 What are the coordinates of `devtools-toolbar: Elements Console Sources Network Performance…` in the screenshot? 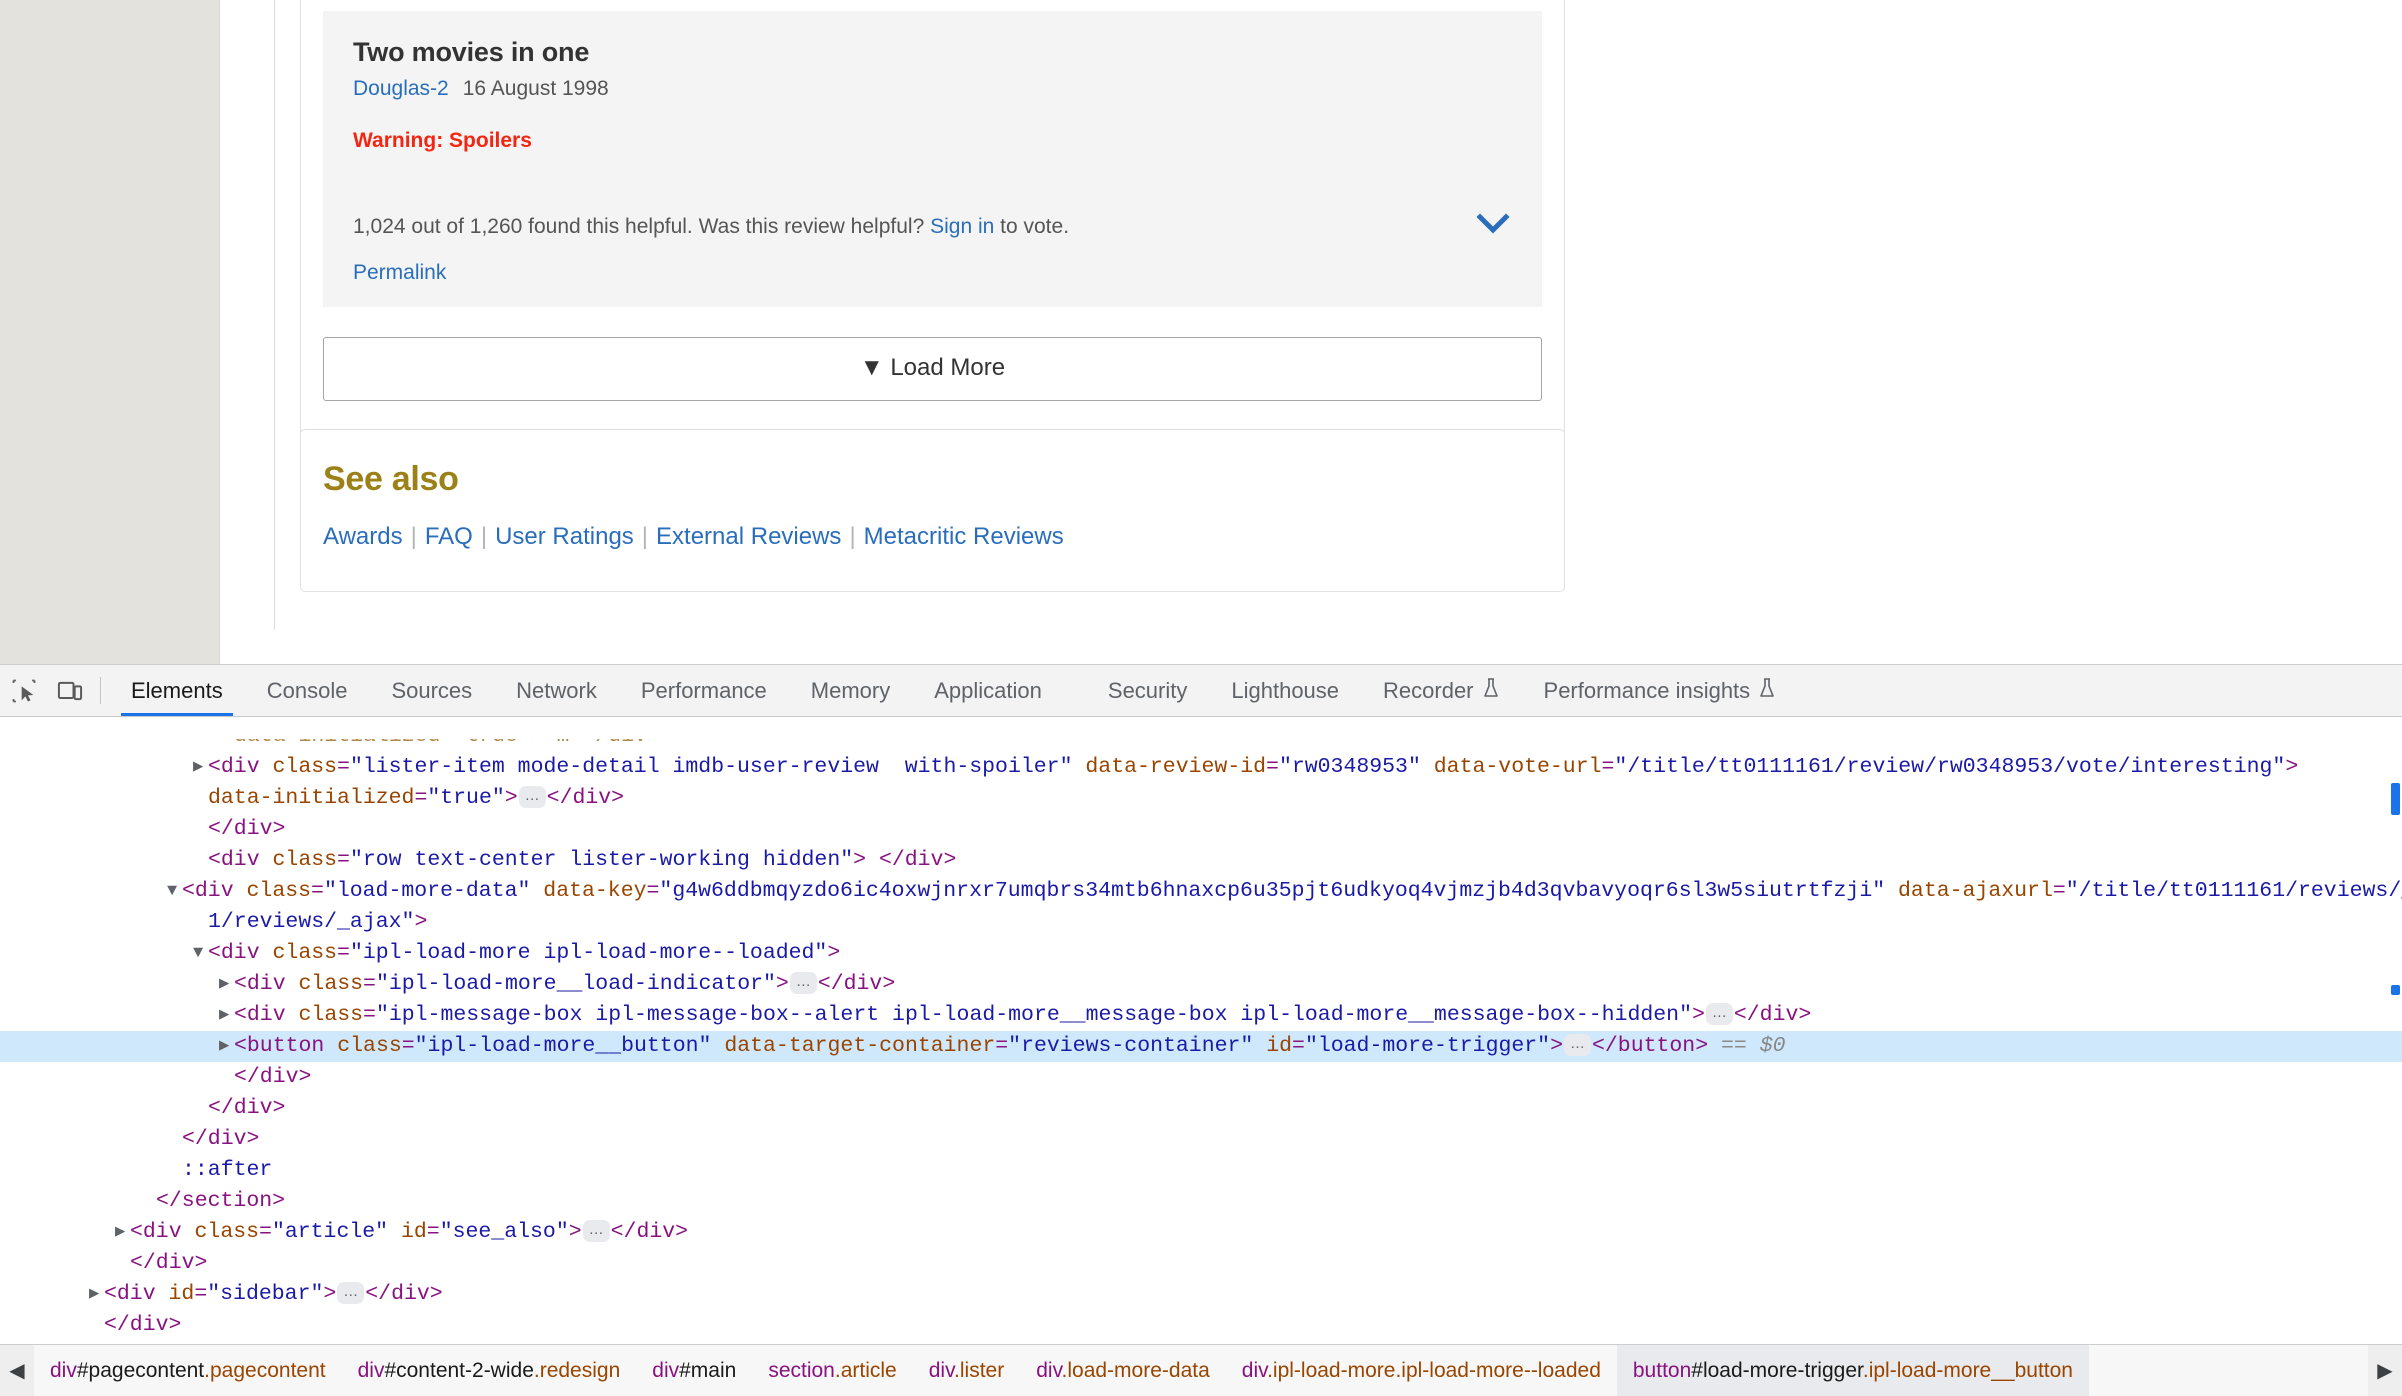 It's located at (1201, 691).